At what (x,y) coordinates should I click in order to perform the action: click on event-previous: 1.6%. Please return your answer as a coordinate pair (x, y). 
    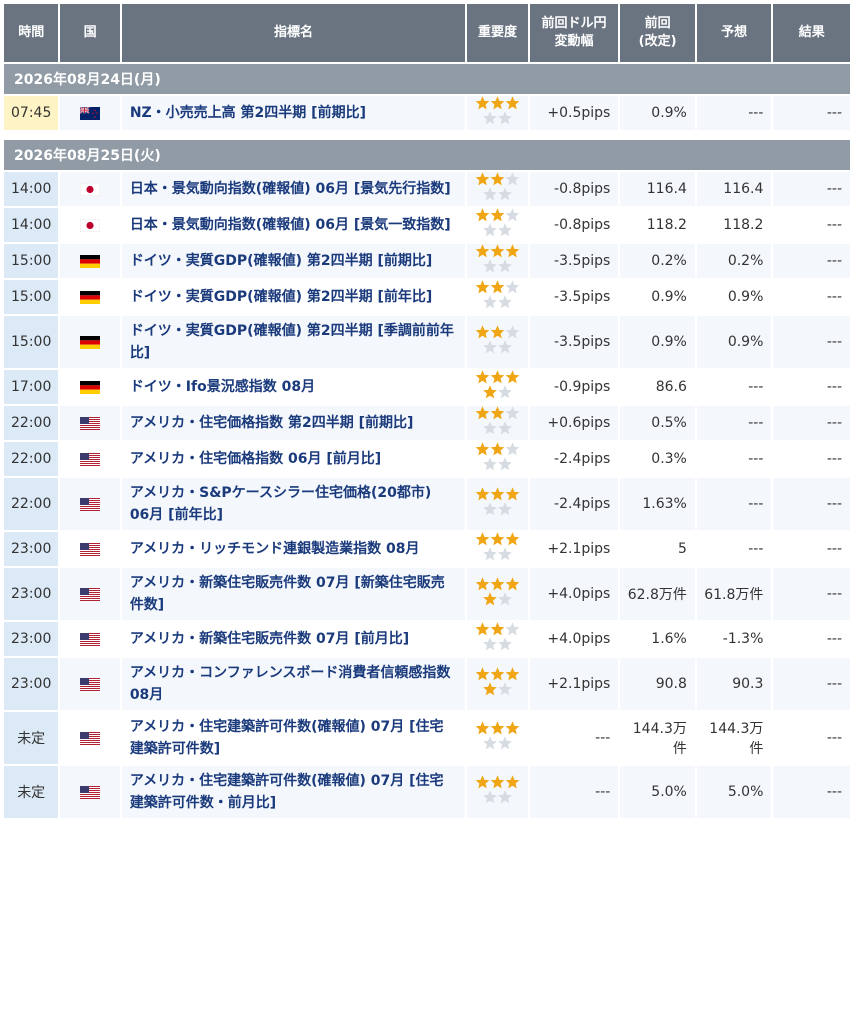
    Looking at the image, I should click on (657, 639).